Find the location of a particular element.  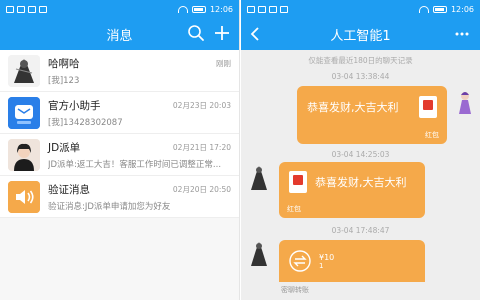

conversation-name: 验证消息 is located at coordinates (69, 189).